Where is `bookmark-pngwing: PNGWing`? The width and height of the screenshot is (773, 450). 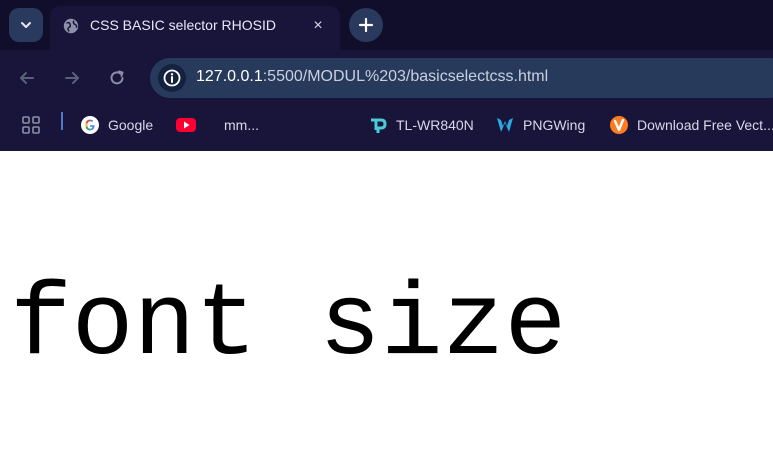 bookmark-pngwing: PNGWing is located at coordinates (540, 125).